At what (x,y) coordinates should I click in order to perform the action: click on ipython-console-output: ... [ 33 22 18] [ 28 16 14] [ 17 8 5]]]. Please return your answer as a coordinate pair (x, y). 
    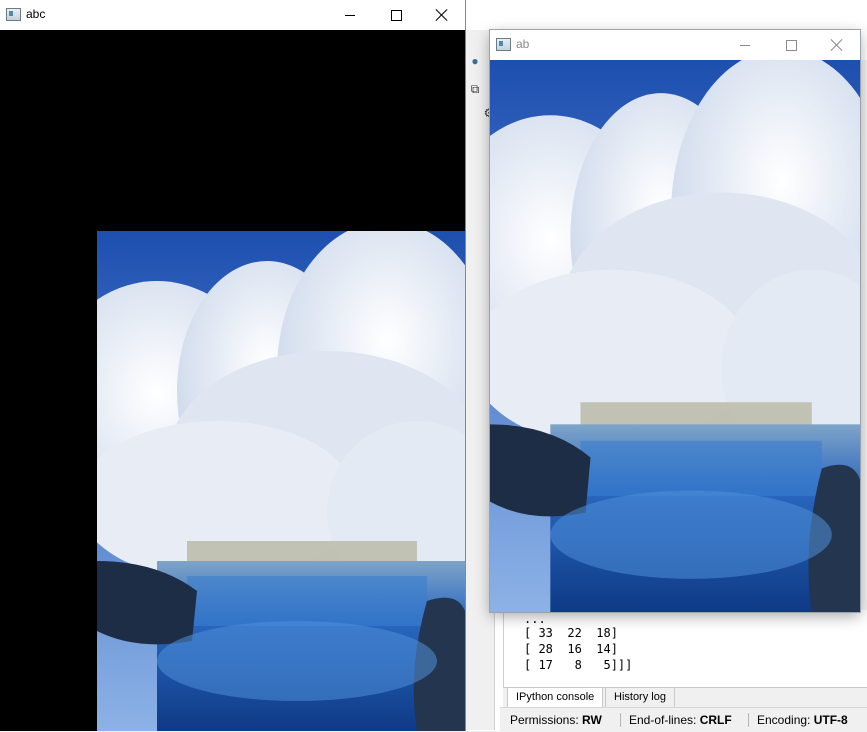
    Looking at the image, I should click on (685, 648).